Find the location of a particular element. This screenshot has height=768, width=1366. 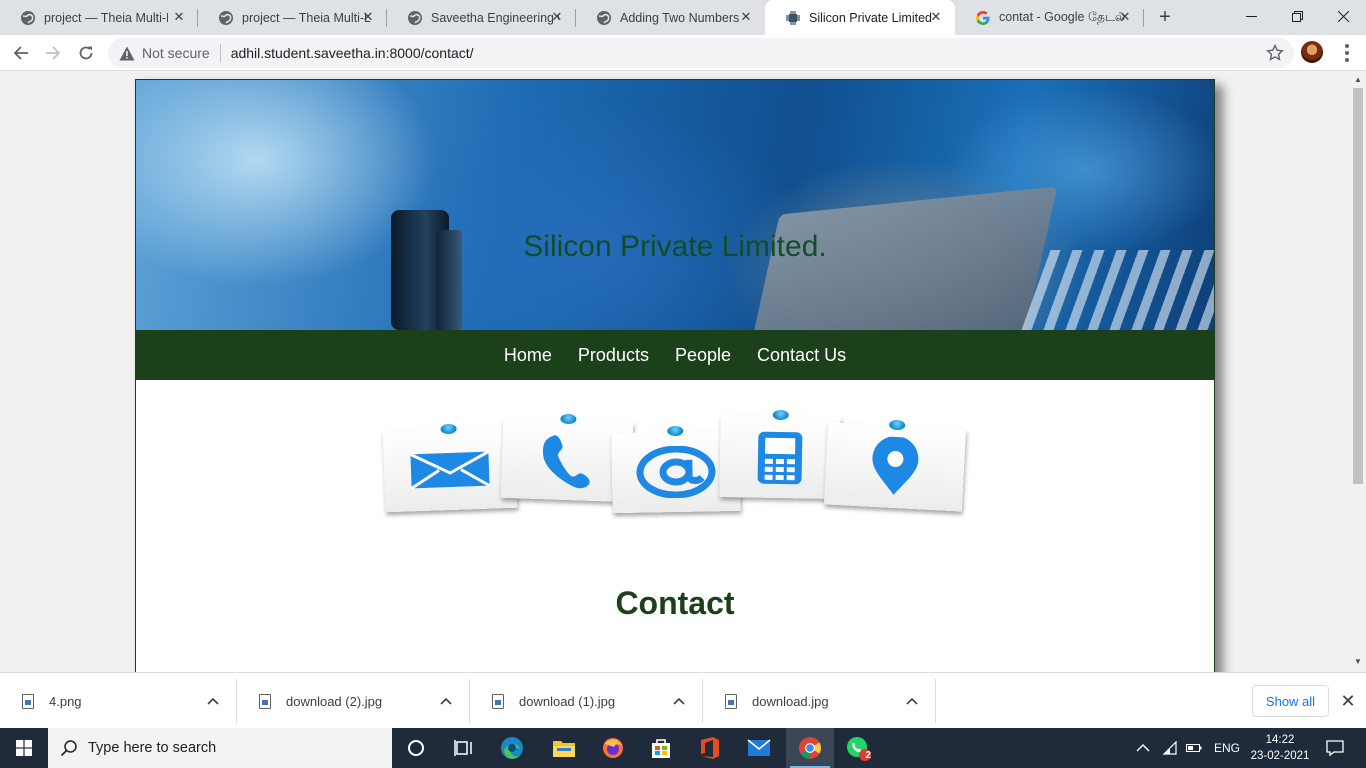

scroll-thumb is located at coordinates (1358, 286).